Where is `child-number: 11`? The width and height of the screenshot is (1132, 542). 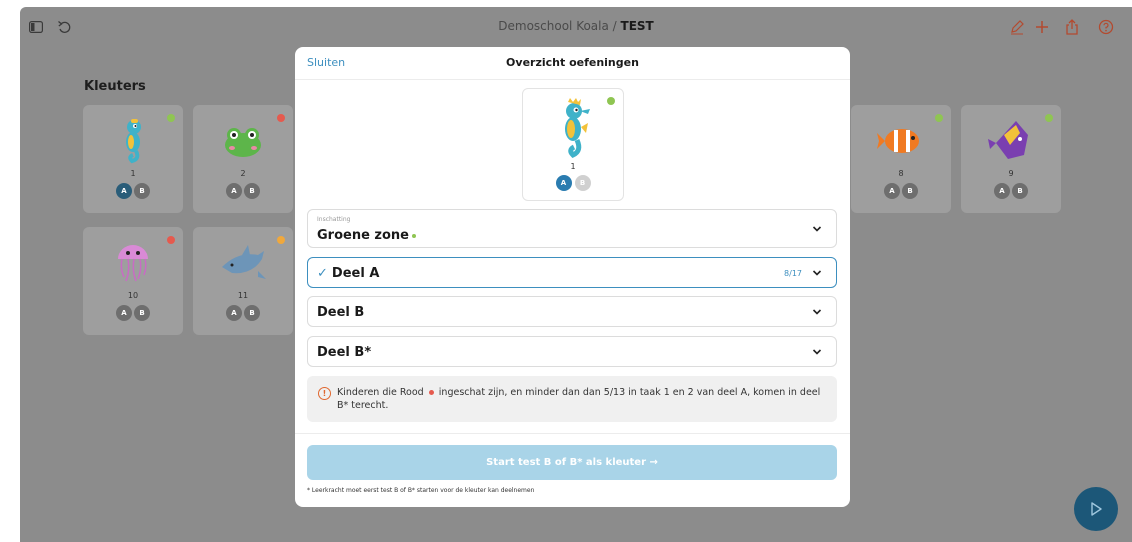
child-number: 11 is located at coordinates (243, 295).